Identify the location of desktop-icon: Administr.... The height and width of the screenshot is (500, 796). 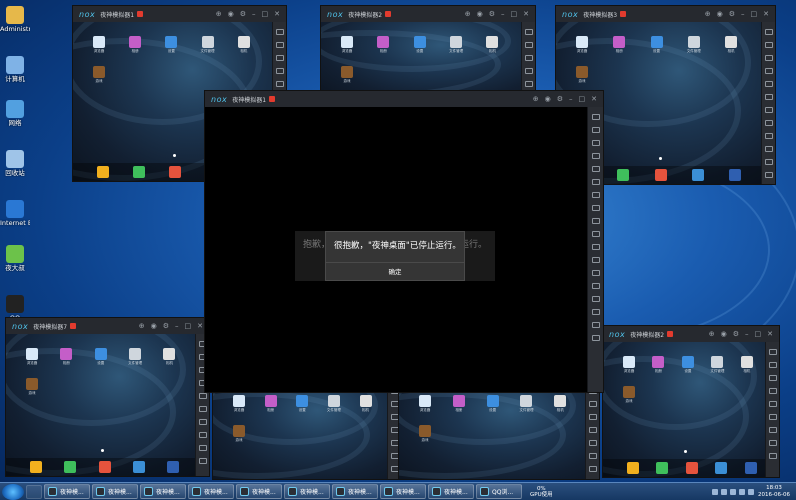
(15, 19).